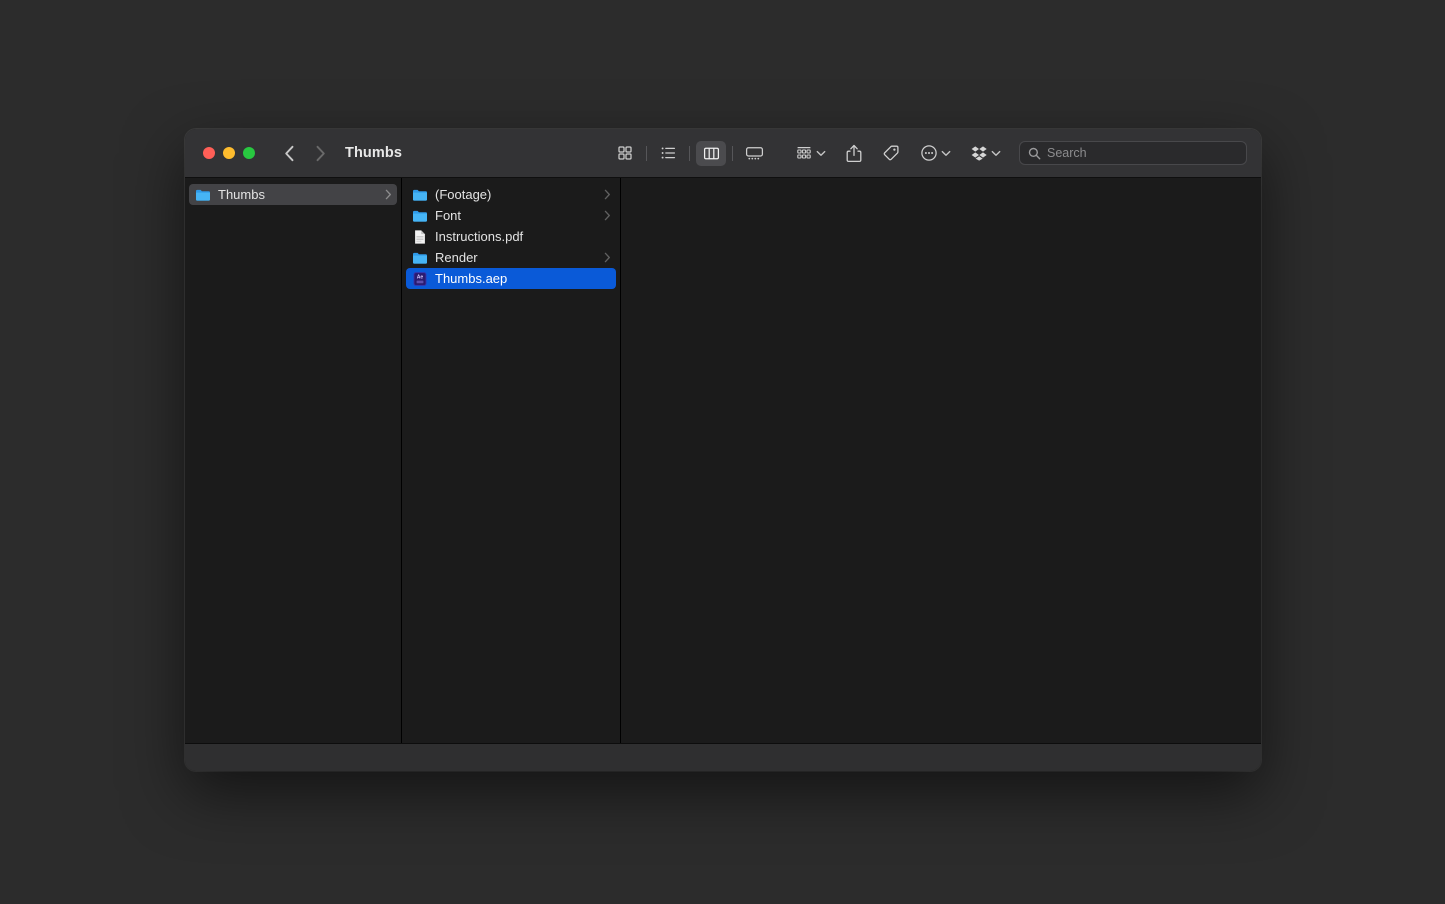 Image resolution: width=1445 pixels, height=904 pixels. I want to click on list-item-label: Thumbs, so click(241, 194).